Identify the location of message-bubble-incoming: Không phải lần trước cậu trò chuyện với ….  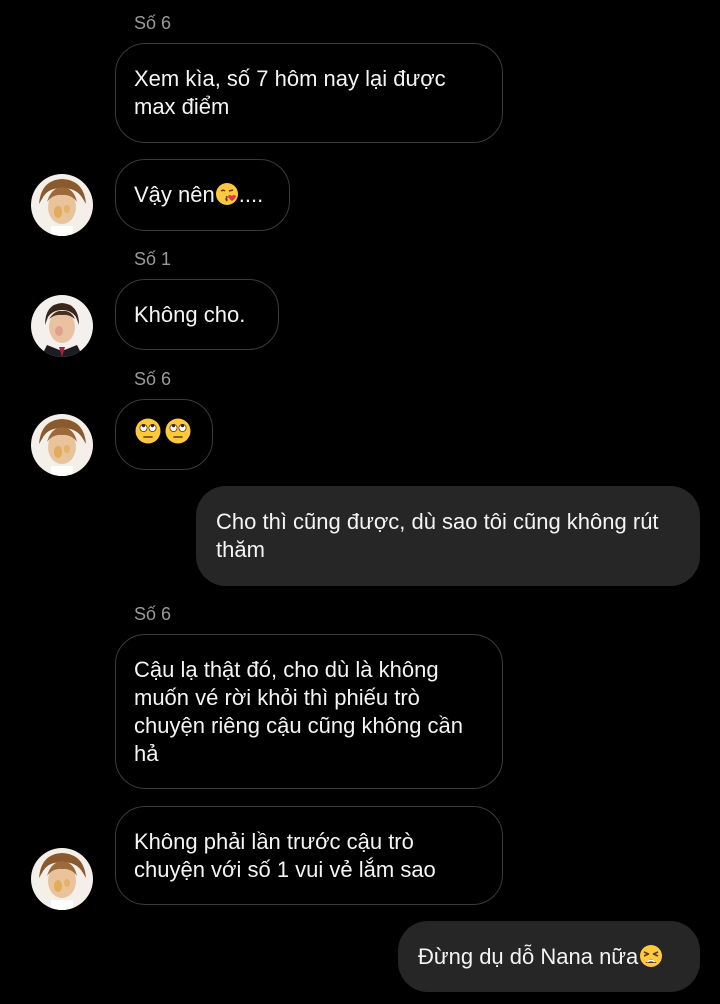
(309, 855).